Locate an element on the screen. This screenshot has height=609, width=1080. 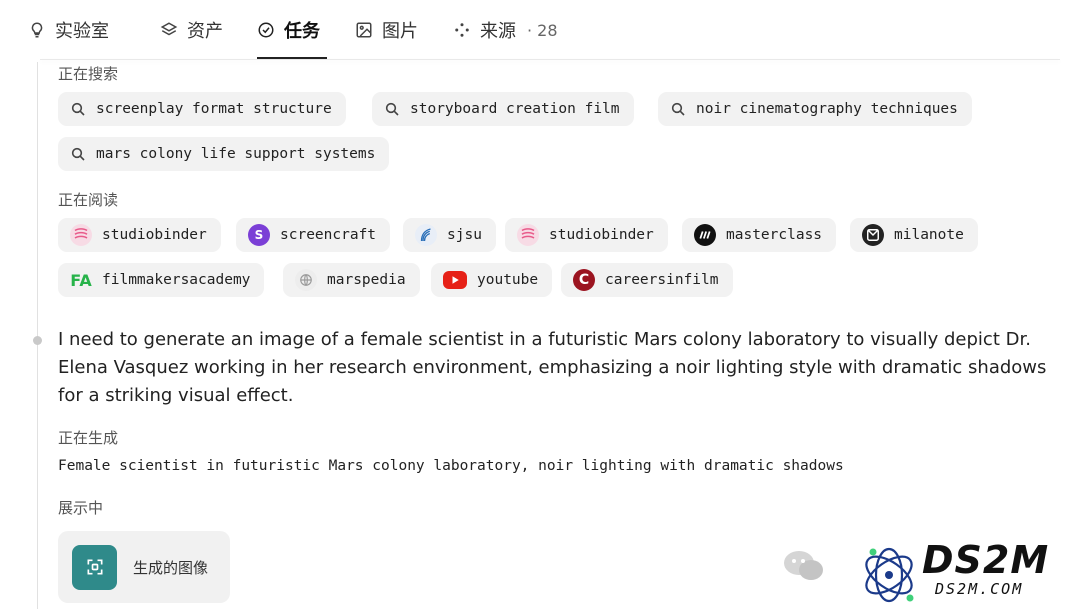
source-chip: C careersinfilm is located at coordinates (647, 280).